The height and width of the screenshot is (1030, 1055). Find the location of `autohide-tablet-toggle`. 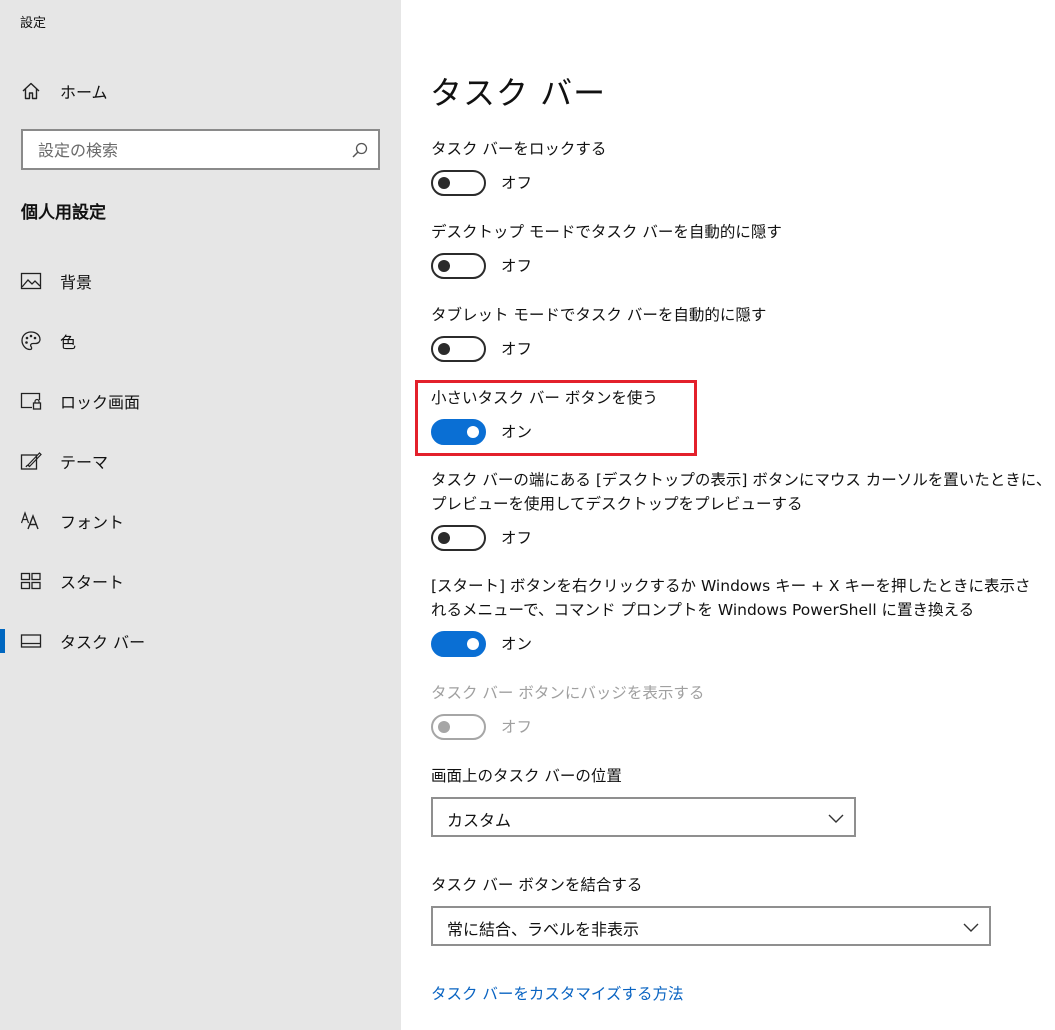

autohide-tablet-toggle is located at coordinates (458, 349).